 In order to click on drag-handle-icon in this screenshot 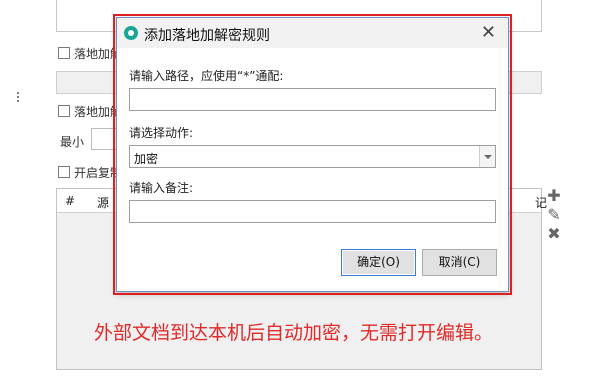, I will do `click(19, 97)`.